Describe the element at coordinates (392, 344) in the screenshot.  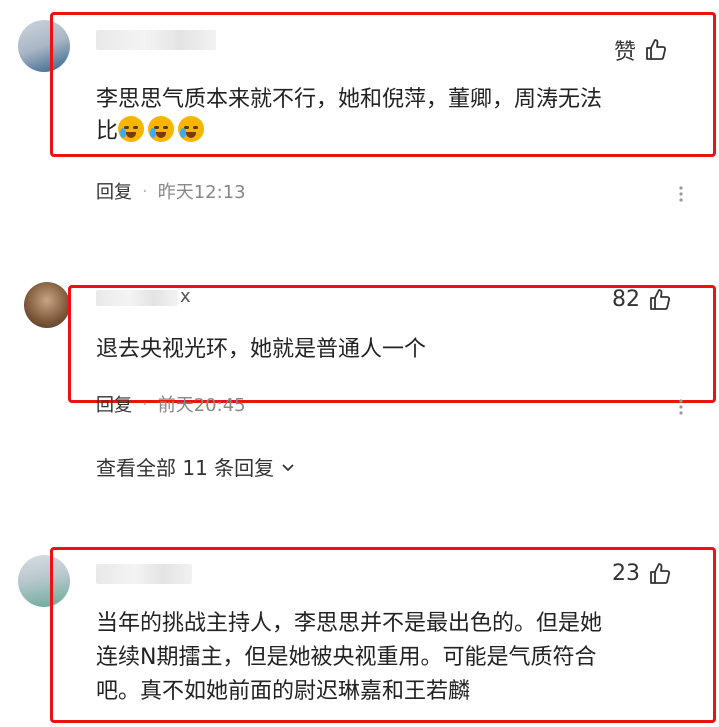
I see `highlight-box` at that location.